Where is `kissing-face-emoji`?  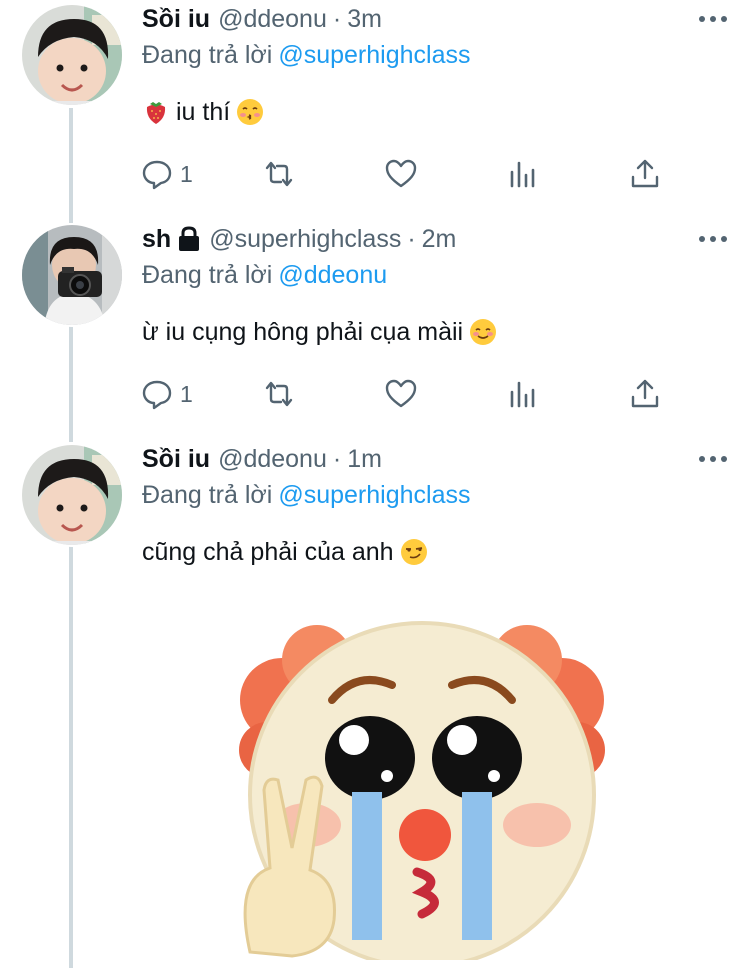
kissing-face-emoji is located at coordinates (250, 112).